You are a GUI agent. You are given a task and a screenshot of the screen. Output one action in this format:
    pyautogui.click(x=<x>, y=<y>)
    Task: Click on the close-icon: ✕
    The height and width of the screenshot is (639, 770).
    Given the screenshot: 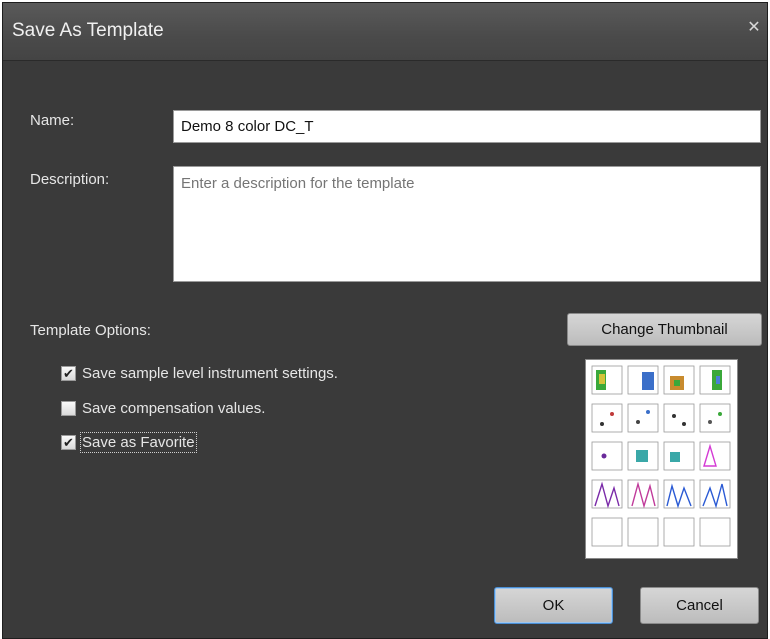 What is the action you would take?
    pyautogui.click(x=754, y=28)
    